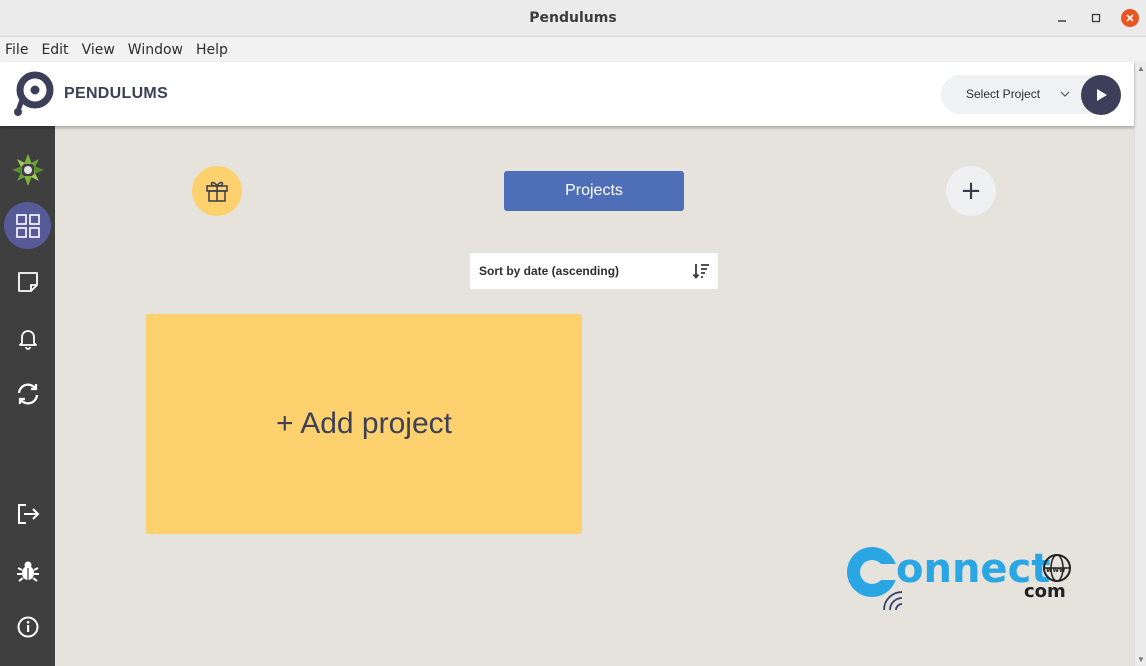  What do you see at coordinates (1141, 68) in the screenshot?
I see `scroll-up-icon: ▲` at bounding box center [1141, 68].